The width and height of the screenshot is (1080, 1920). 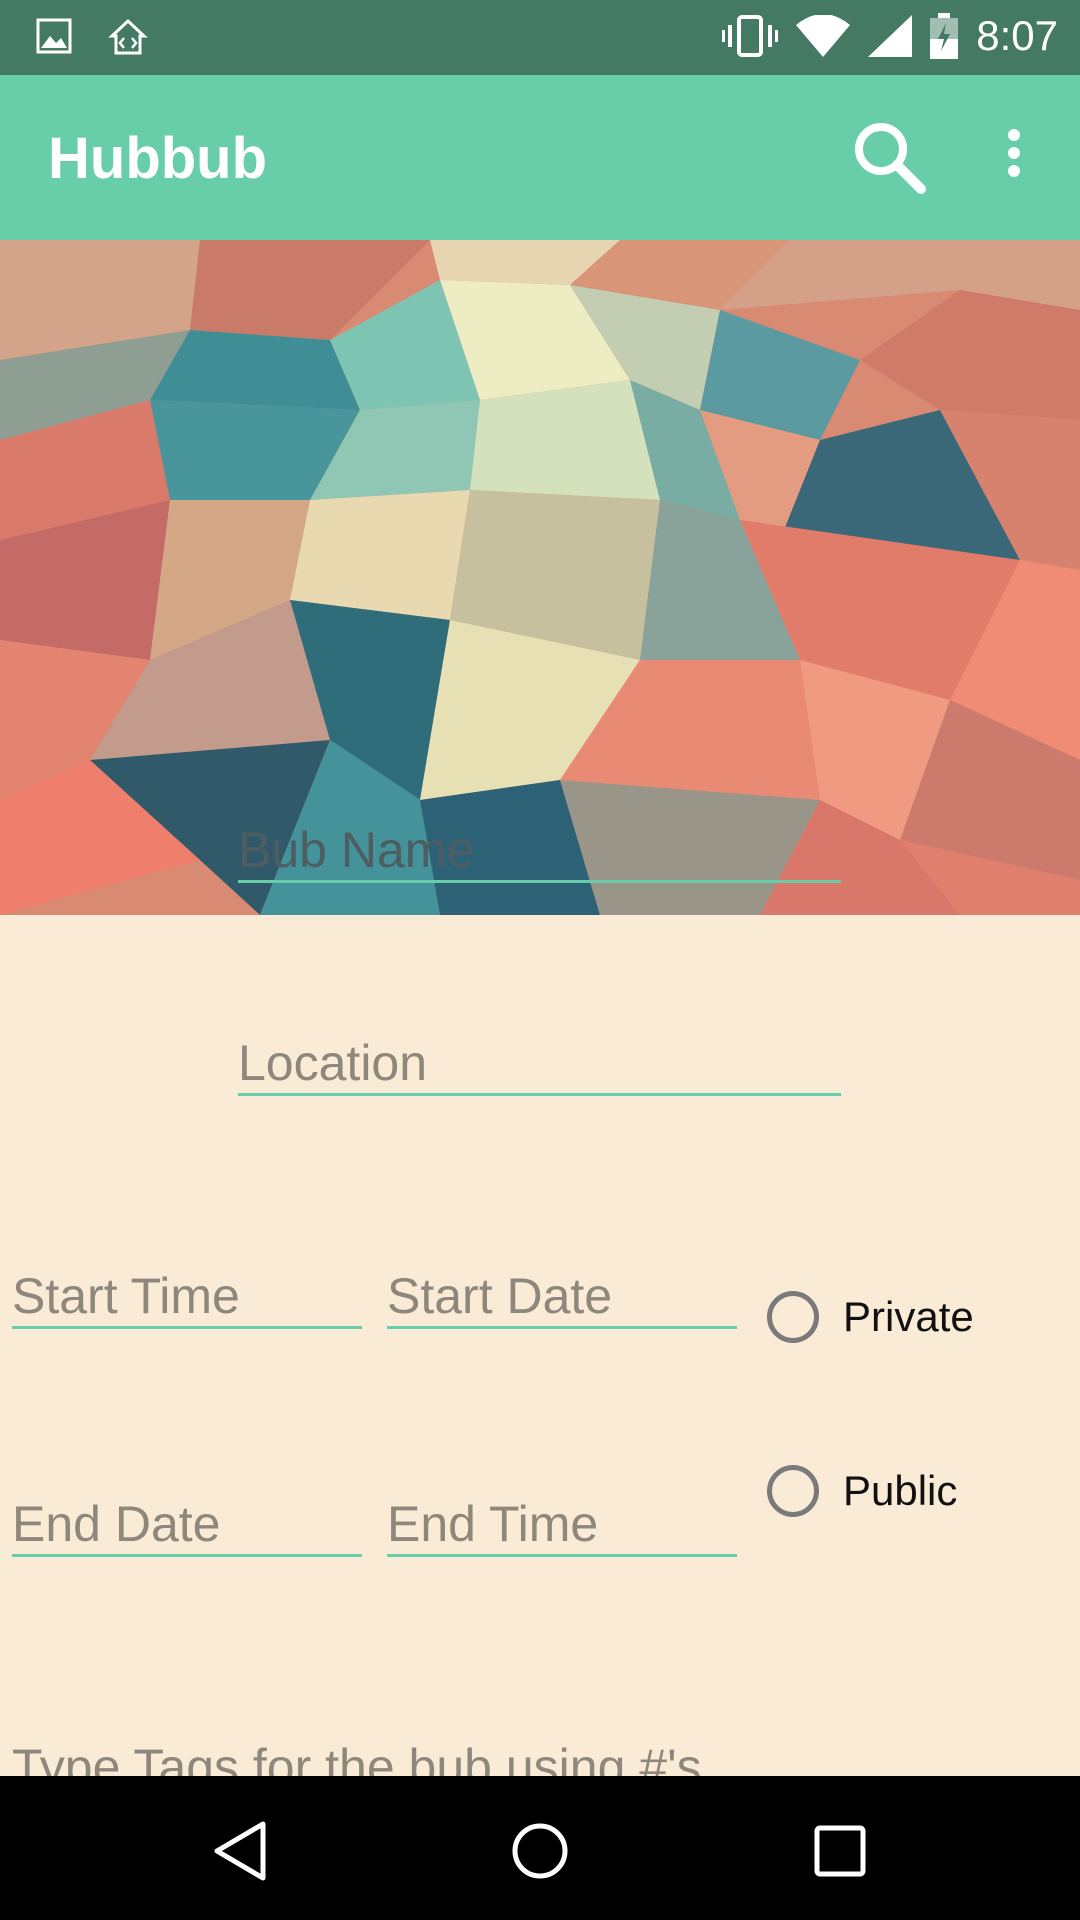 I want to click on more-options-button, so click(x=1015, y=160).